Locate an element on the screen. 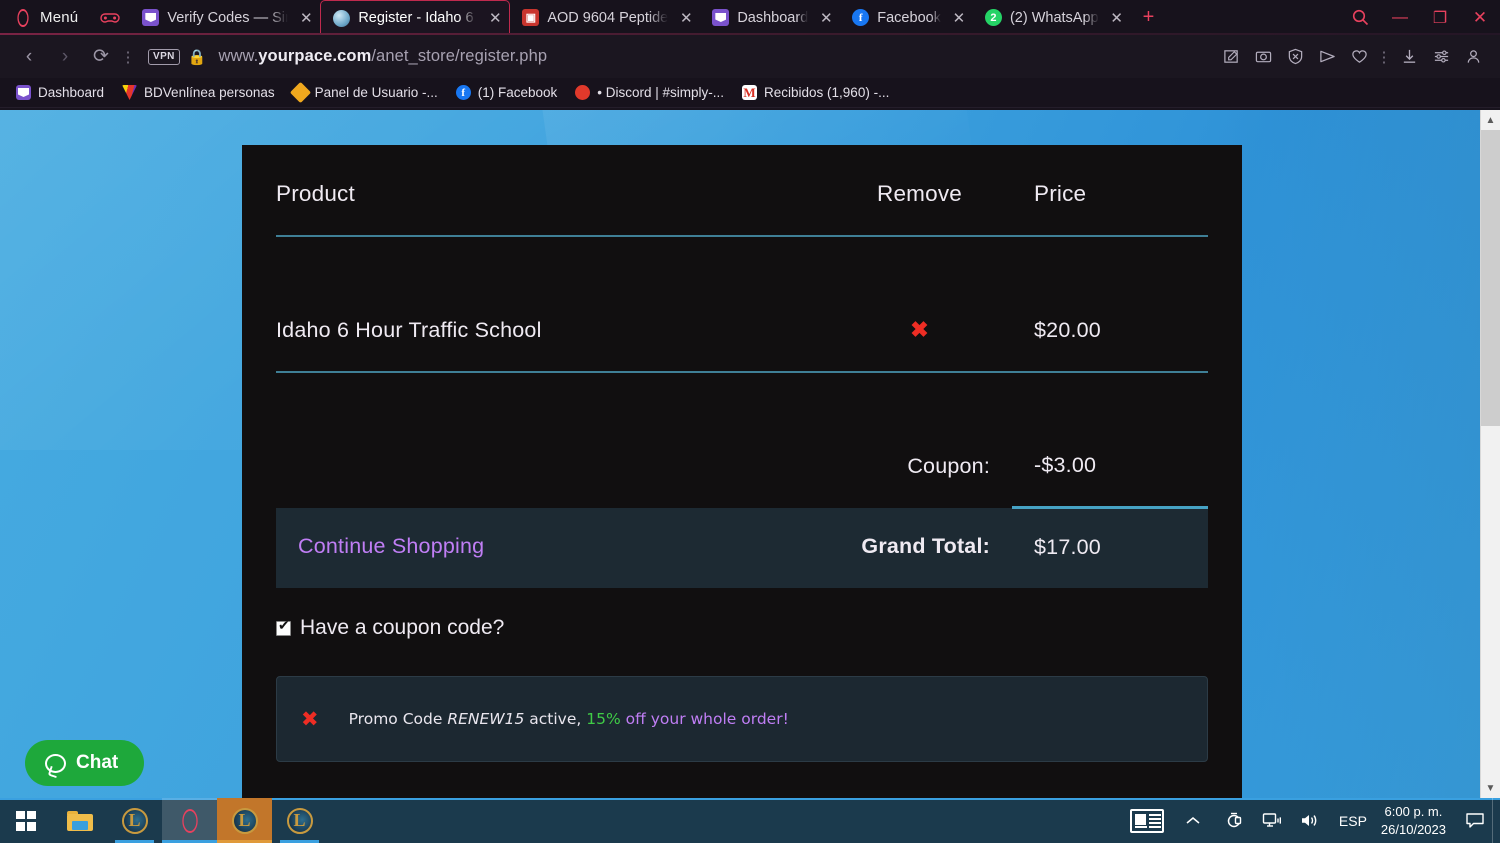 The height and width of the screenshot is (843, 1500). lock-icon: 🔒 is located at coordinates (197, 57).